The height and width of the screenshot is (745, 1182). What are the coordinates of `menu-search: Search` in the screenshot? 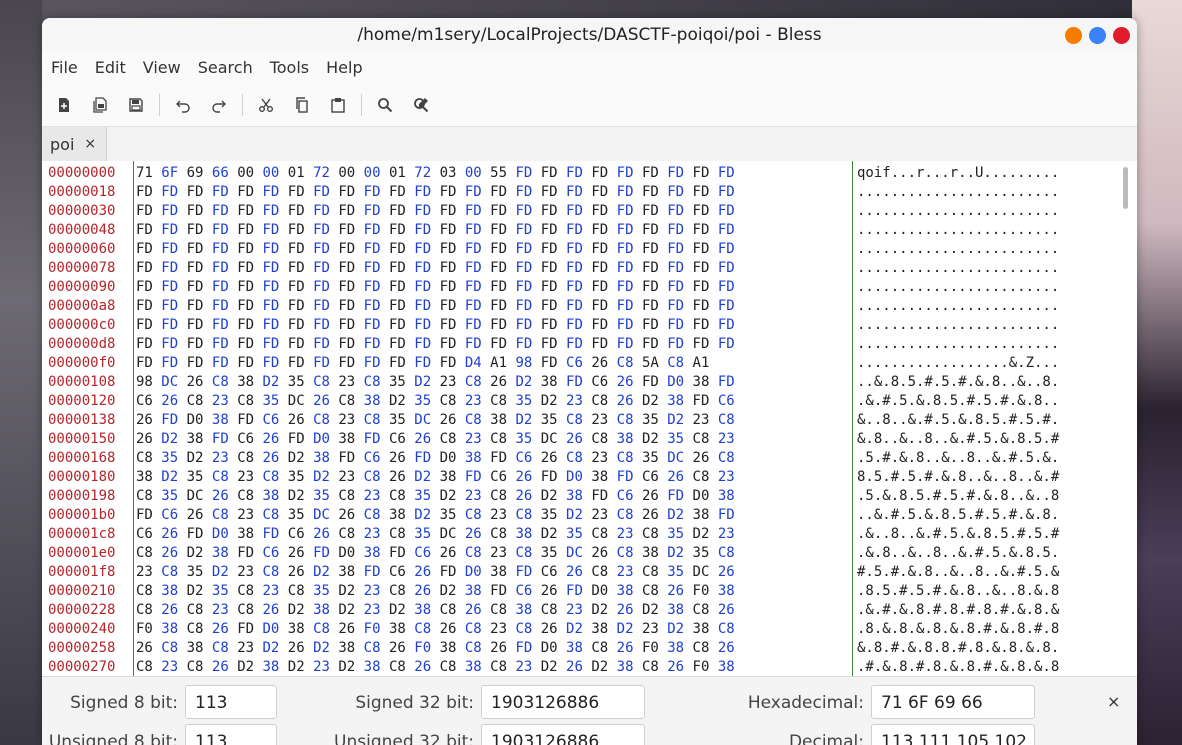 It's located at (225, 67).